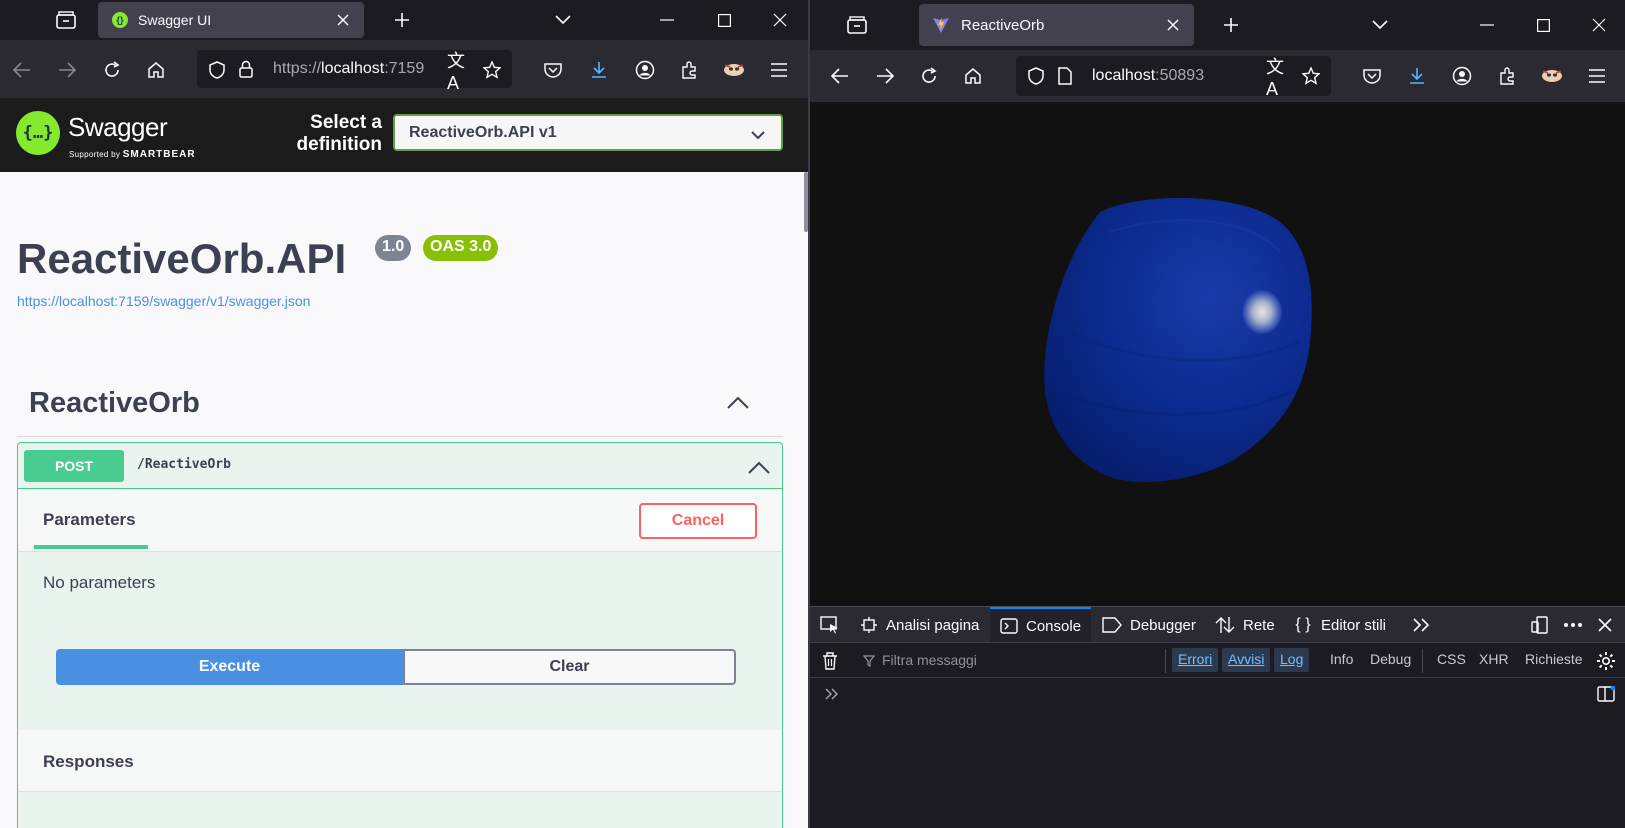 The image size is (1625, 828). What do you see at coordinates (461, 248) in the screenshot?
I see `oas-version-badge: OAS 3.0` at bounding box center [461, 248].